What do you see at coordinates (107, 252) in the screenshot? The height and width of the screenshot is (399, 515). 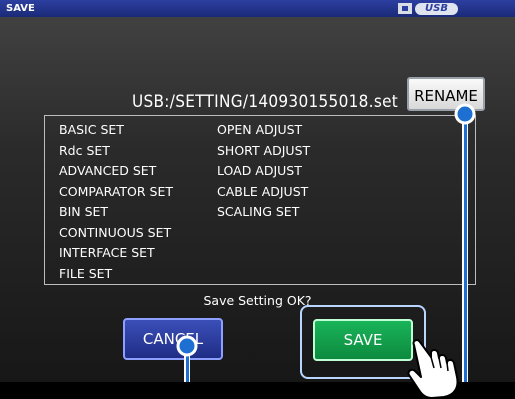 I see `list-item: INTERFACE SET` at bounding box center [107, 252].